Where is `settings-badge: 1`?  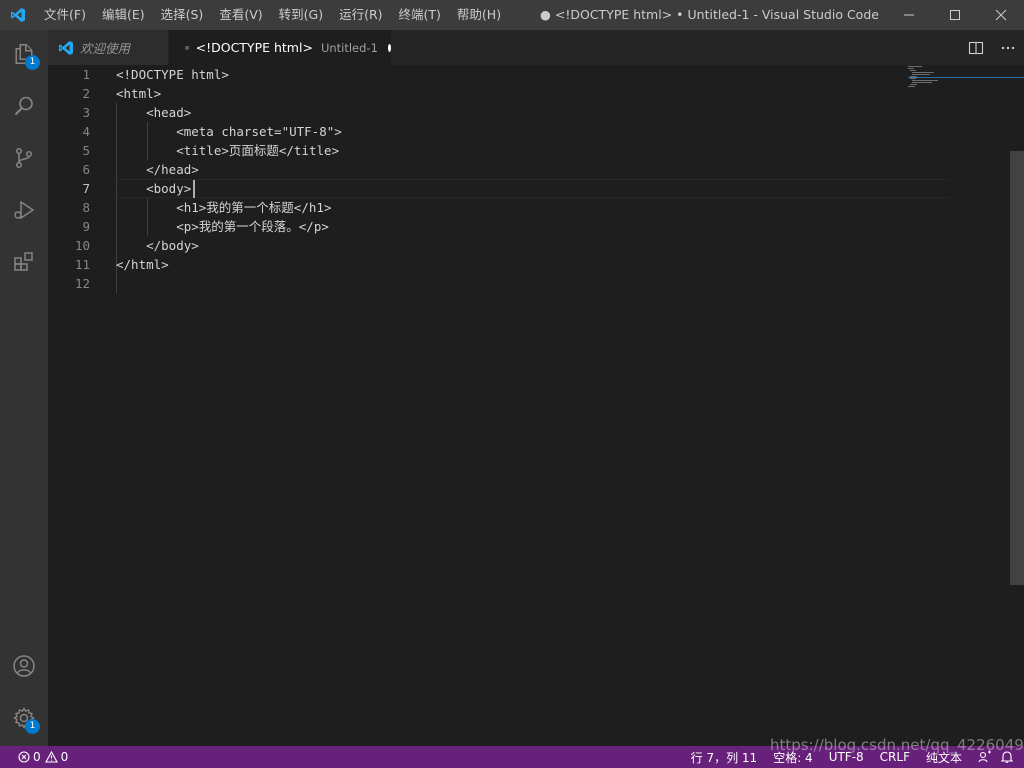
settings-badge: 1 is located at coordinates (32, 726).